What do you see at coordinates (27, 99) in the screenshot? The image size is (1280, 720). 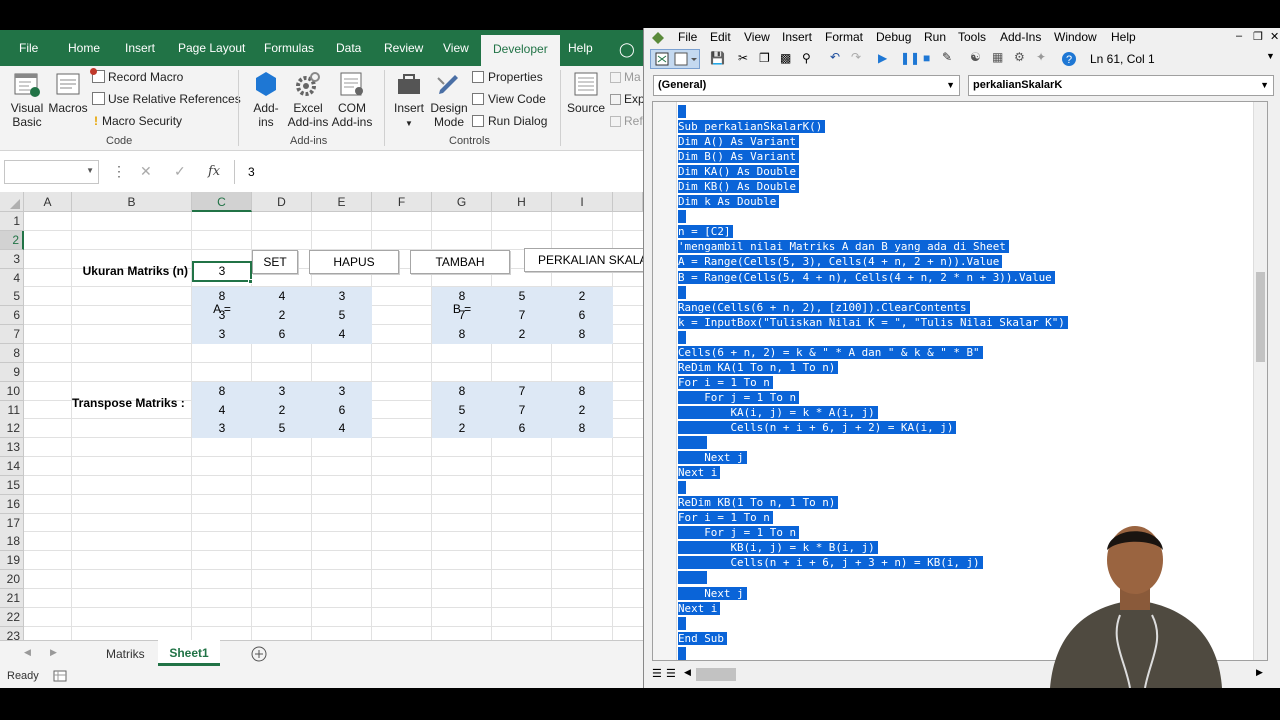 I see `visual-basic-button: Visual Basic` at bounding box center [27, 99].